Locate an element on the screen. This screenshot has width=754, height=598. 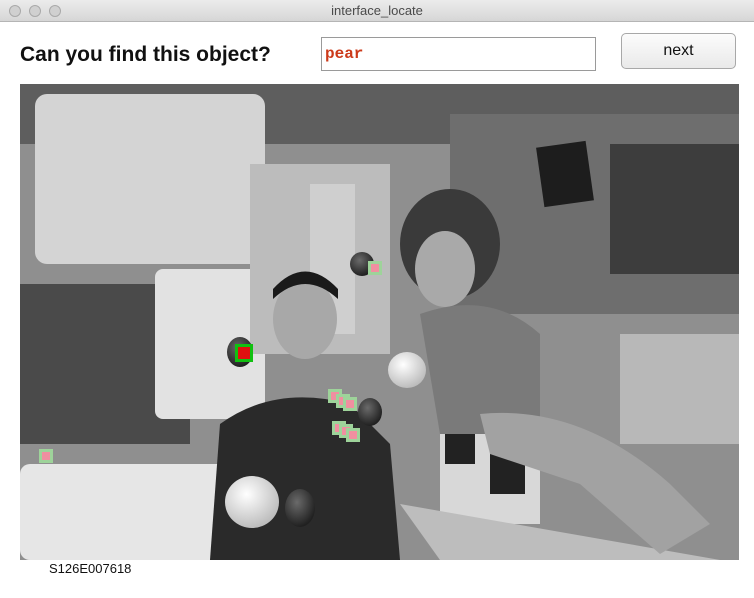
selected-marker is located at coordinates (244, 353).